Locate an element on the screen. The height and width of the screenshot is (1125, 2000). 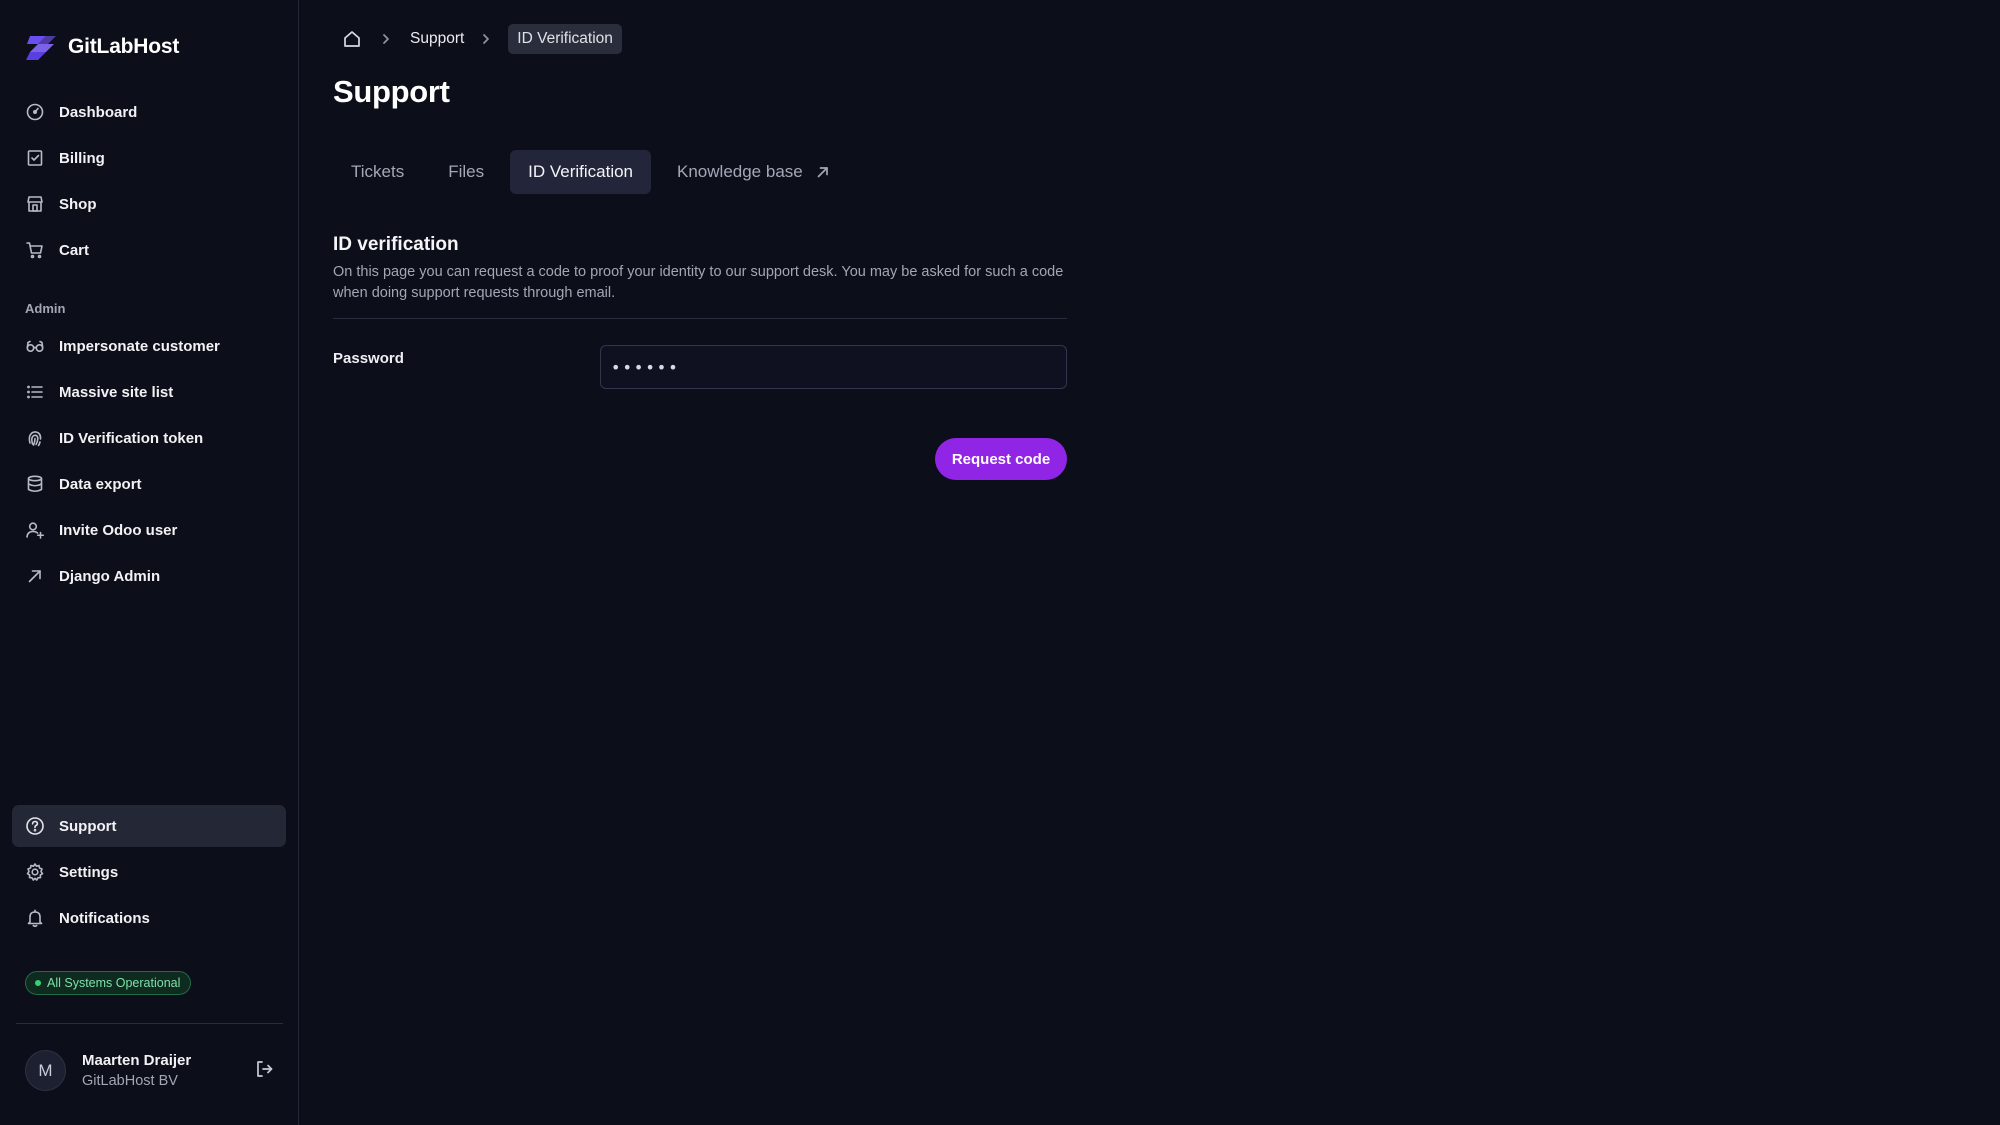
external-link-icon is located at coordinates (822, 172).